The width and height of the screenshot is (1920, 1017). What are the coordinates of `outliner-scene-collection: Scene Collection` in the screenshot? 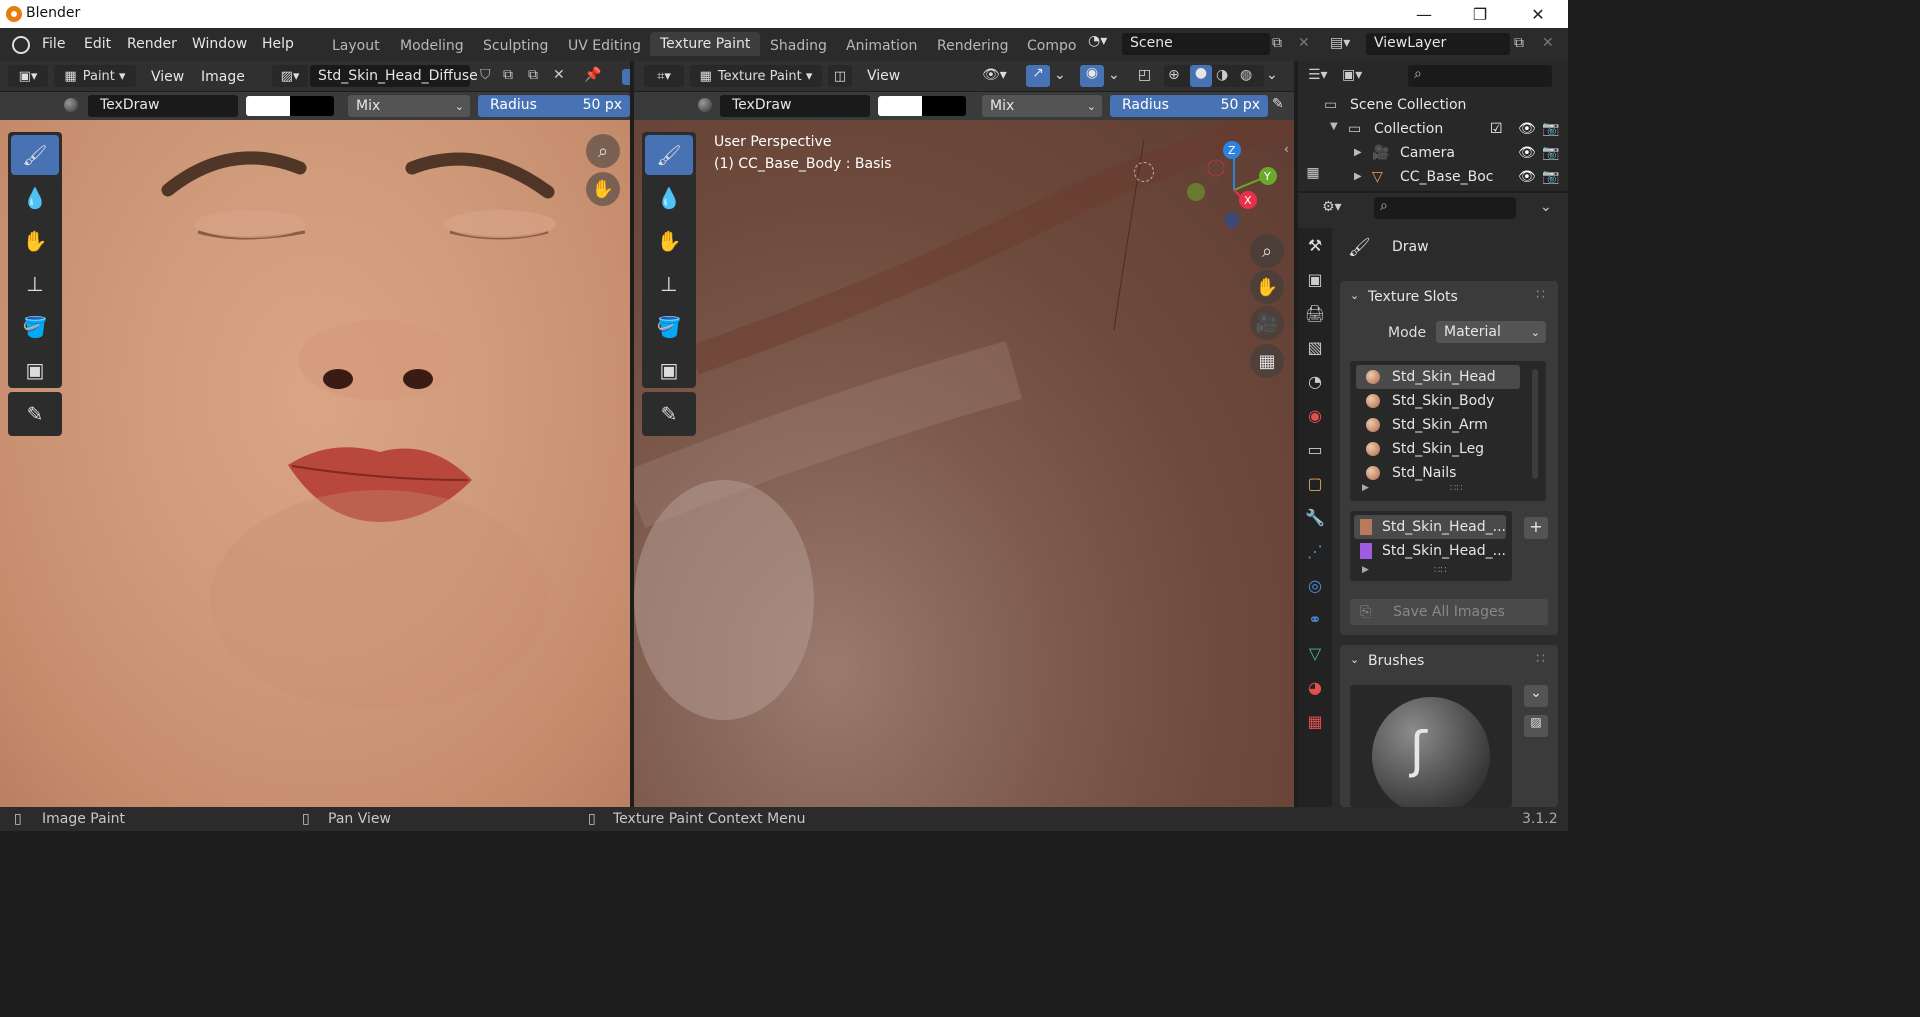 It's located at (1408, 105).